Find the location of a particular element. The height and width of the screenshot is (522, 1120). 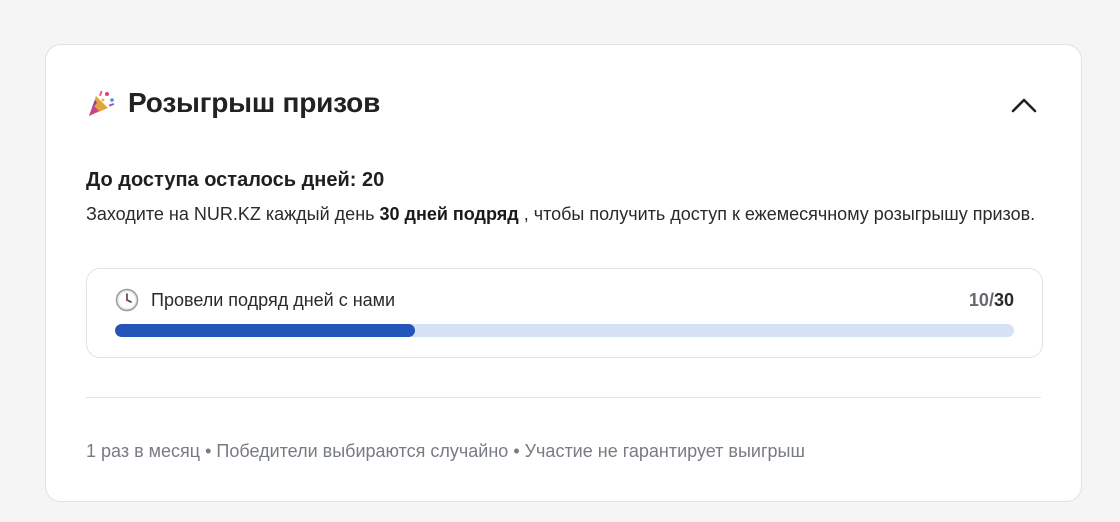

description-highlight: 30 дней подряд is located at coordinates (449, 214).